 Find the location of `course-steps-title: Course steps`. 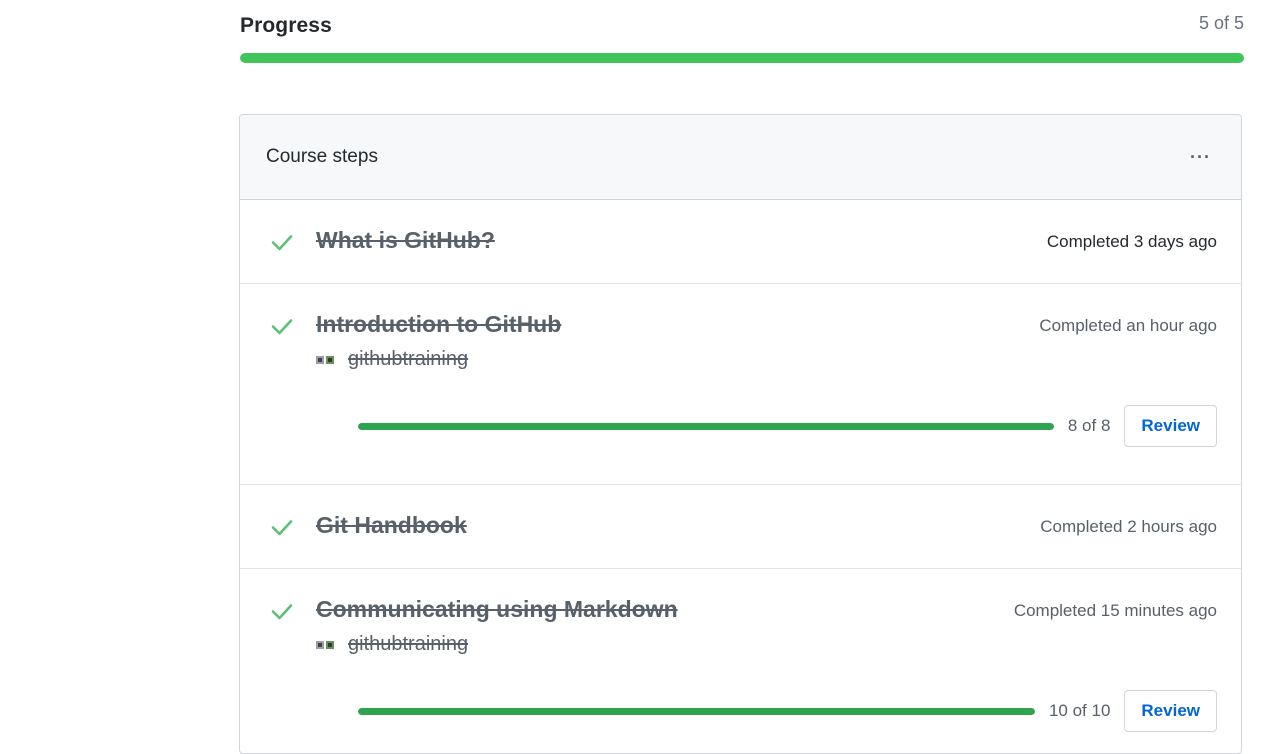

course-steps-title: Course steps is located at coordinates (322, 156).